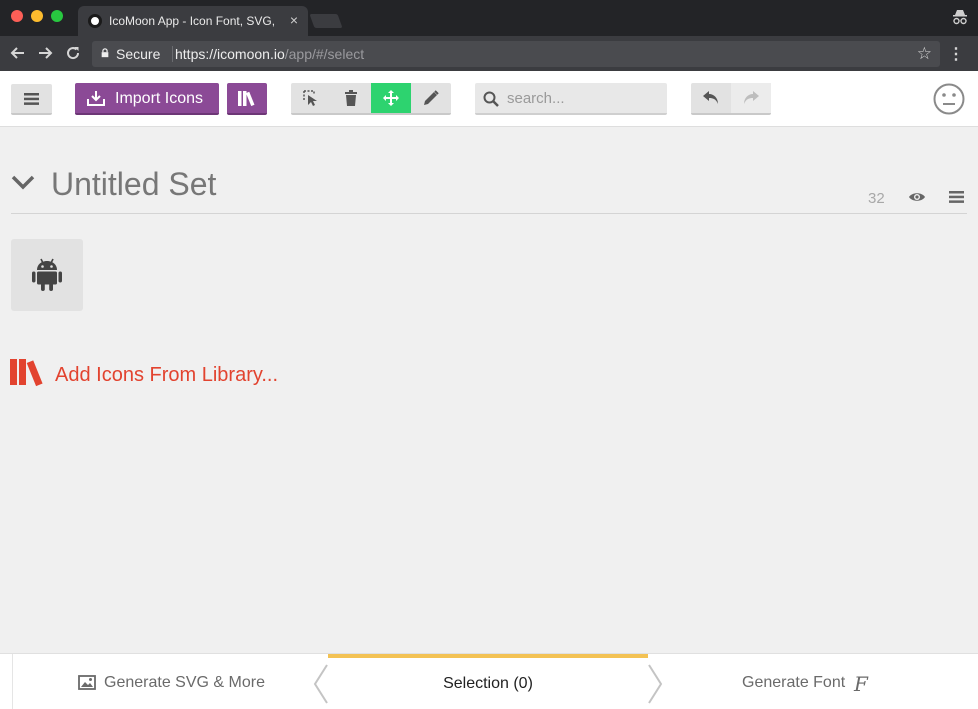 This screenshot has height=709, width=978. I want to click on select-tool-button, so click(311, 98).